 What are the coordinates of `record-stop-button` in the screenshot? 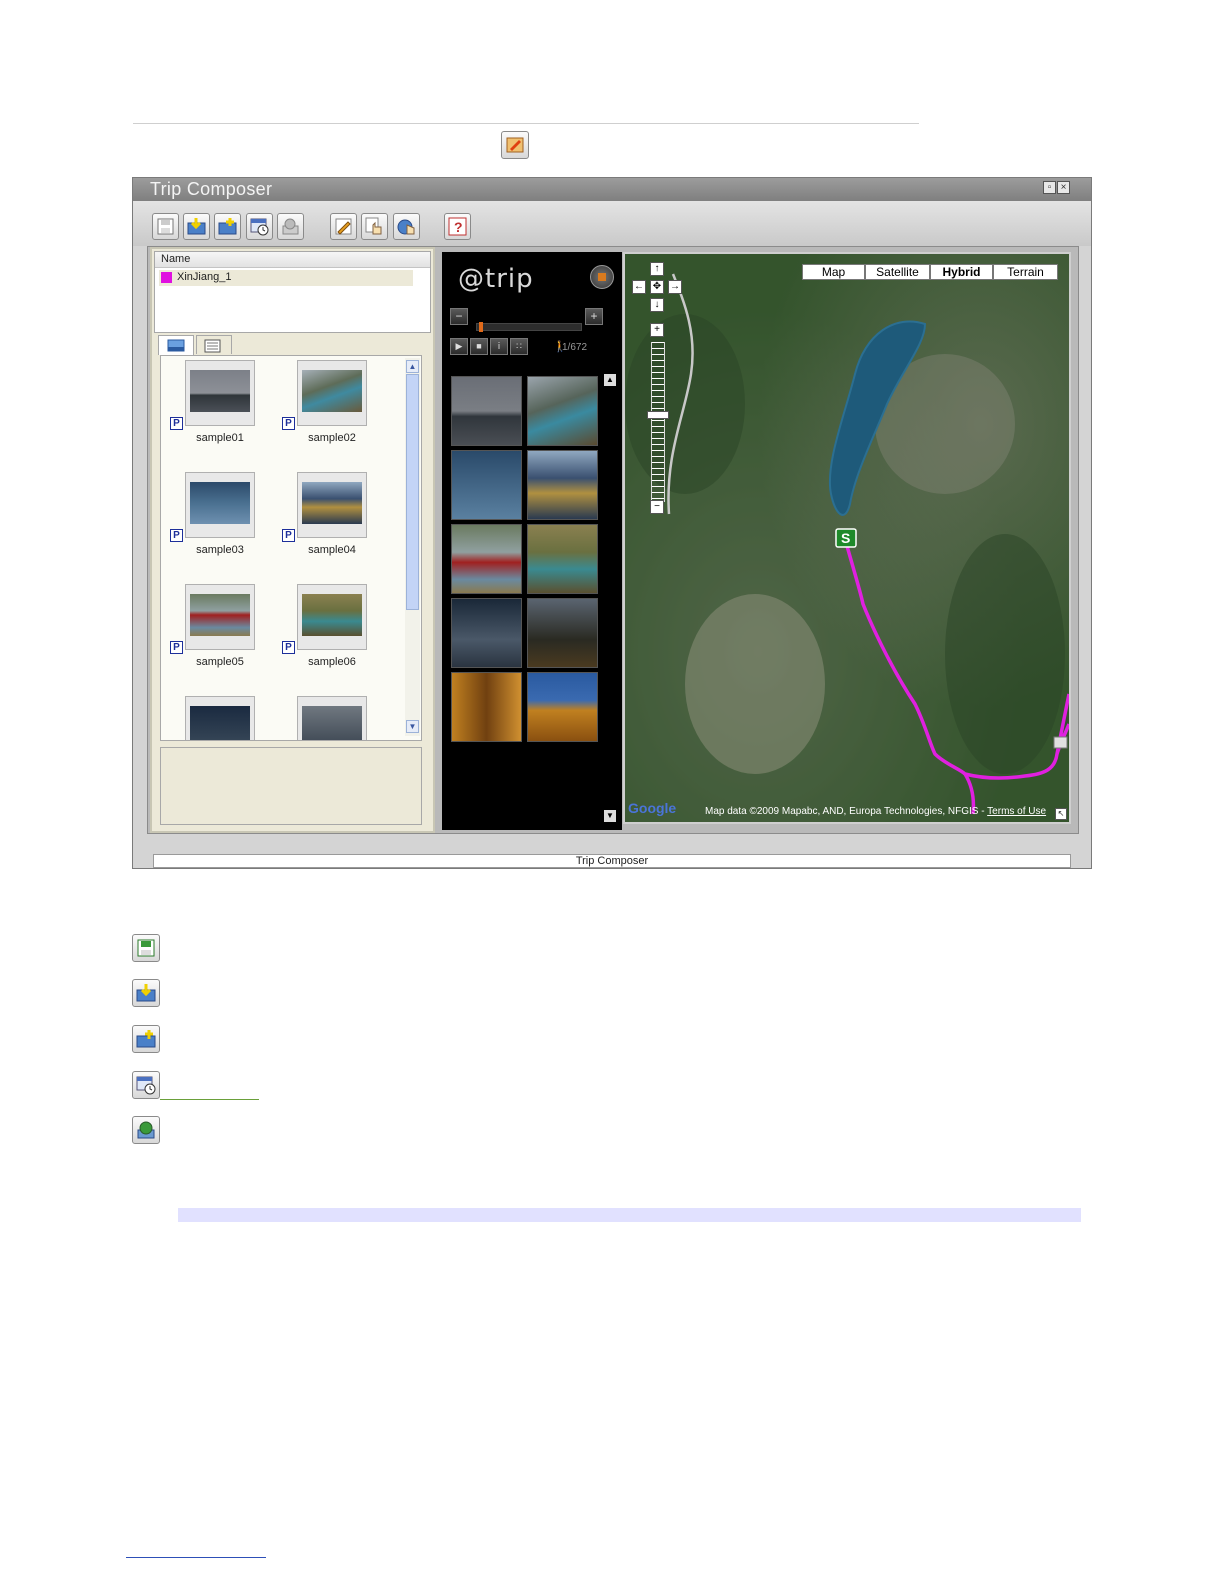 It's located at (602, 277).